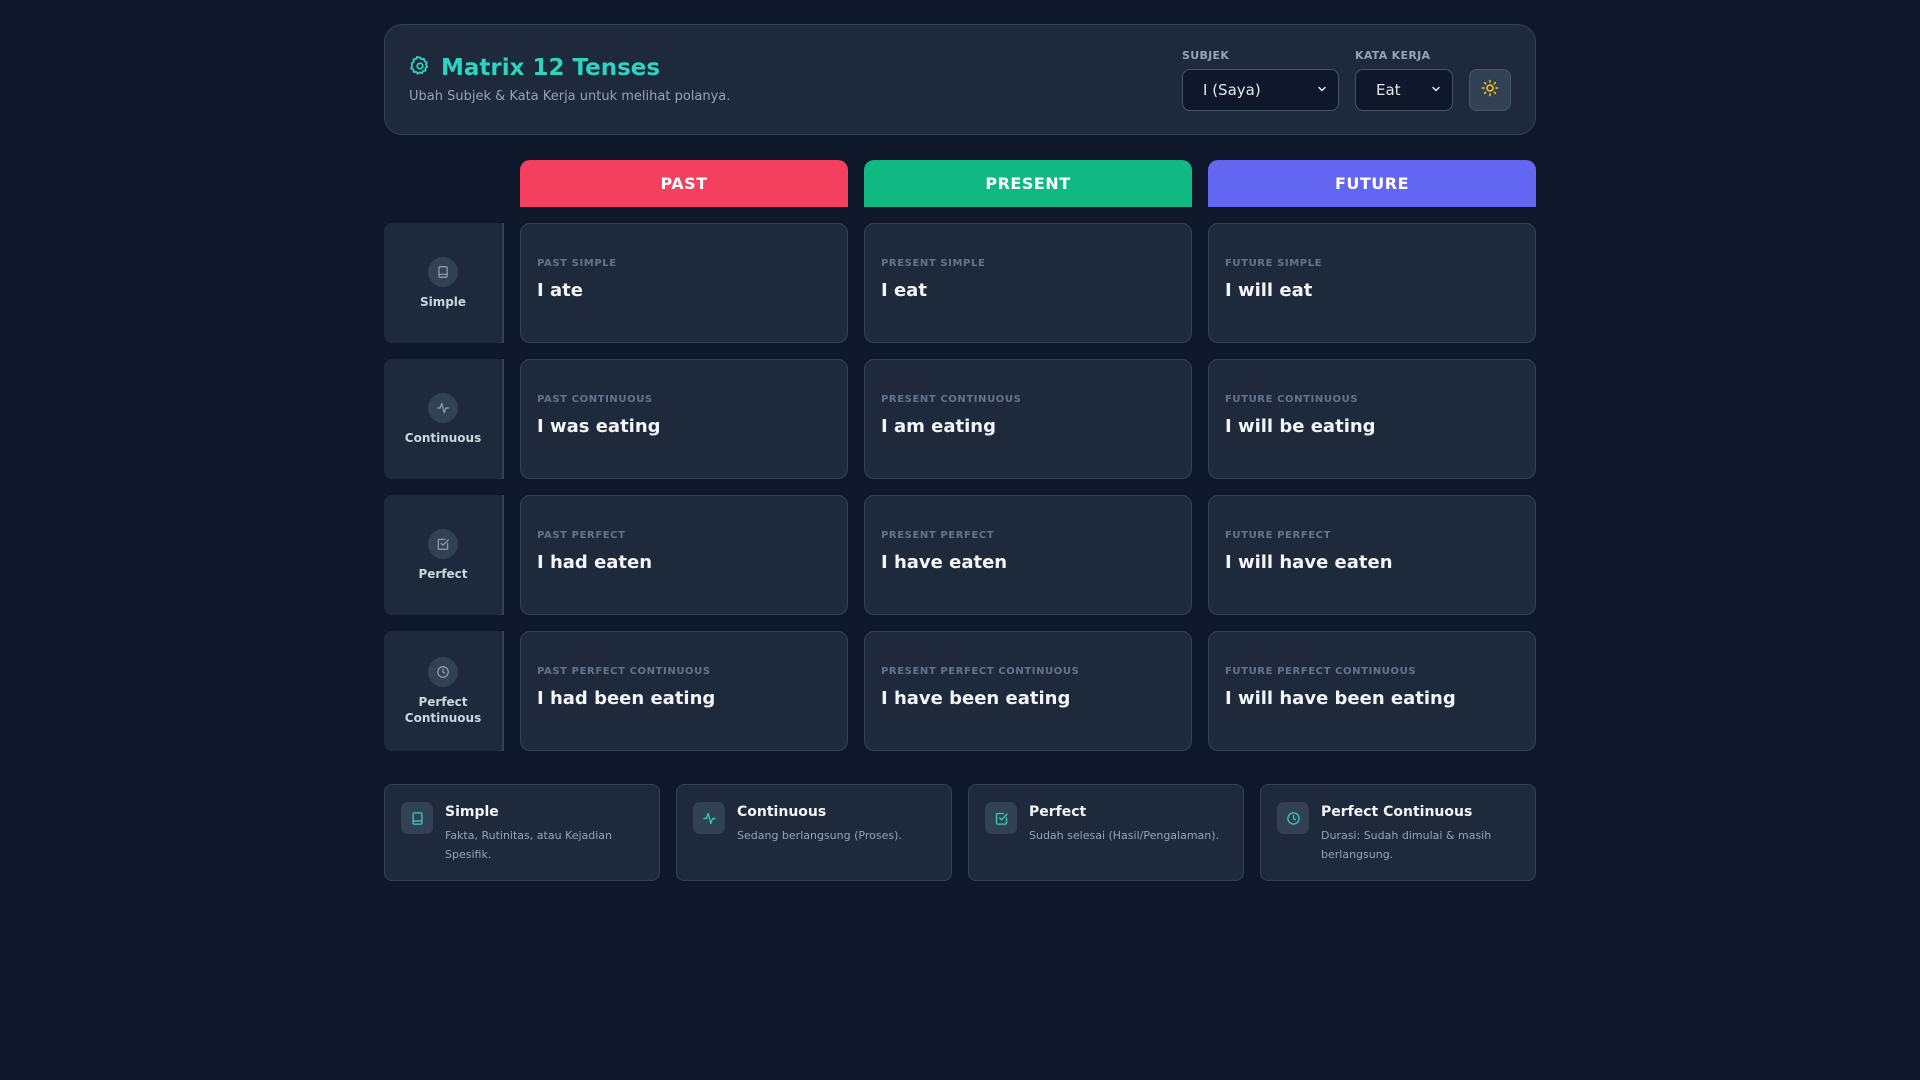 The image size is (1920, 1080). Describe the element at coordinates (1357, 854) in the screenshot. I see `legend-description-line: berlangsung.` at that location.